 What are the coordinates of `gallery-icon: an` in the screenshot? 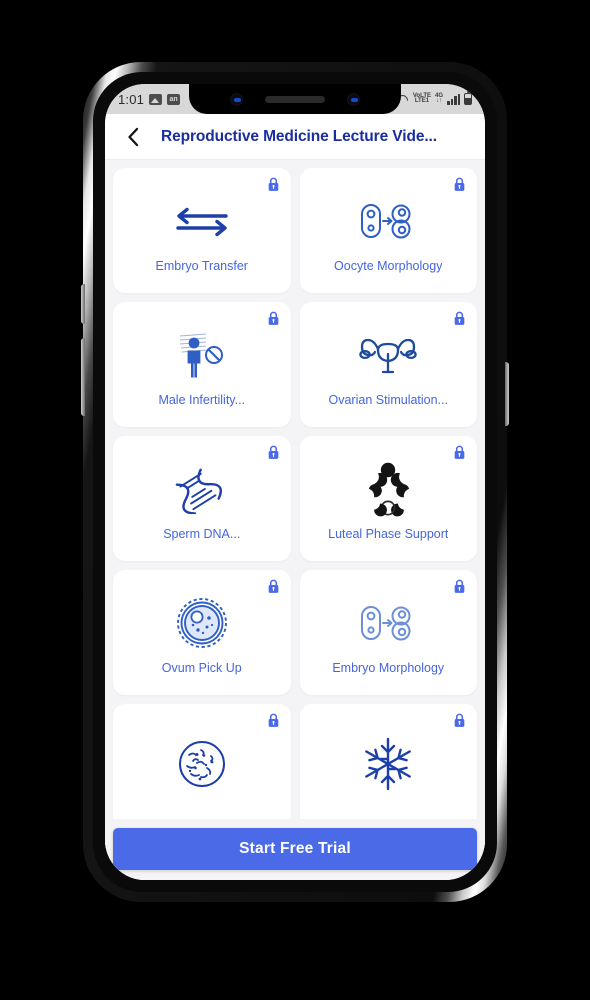 It's located at (174, 99).